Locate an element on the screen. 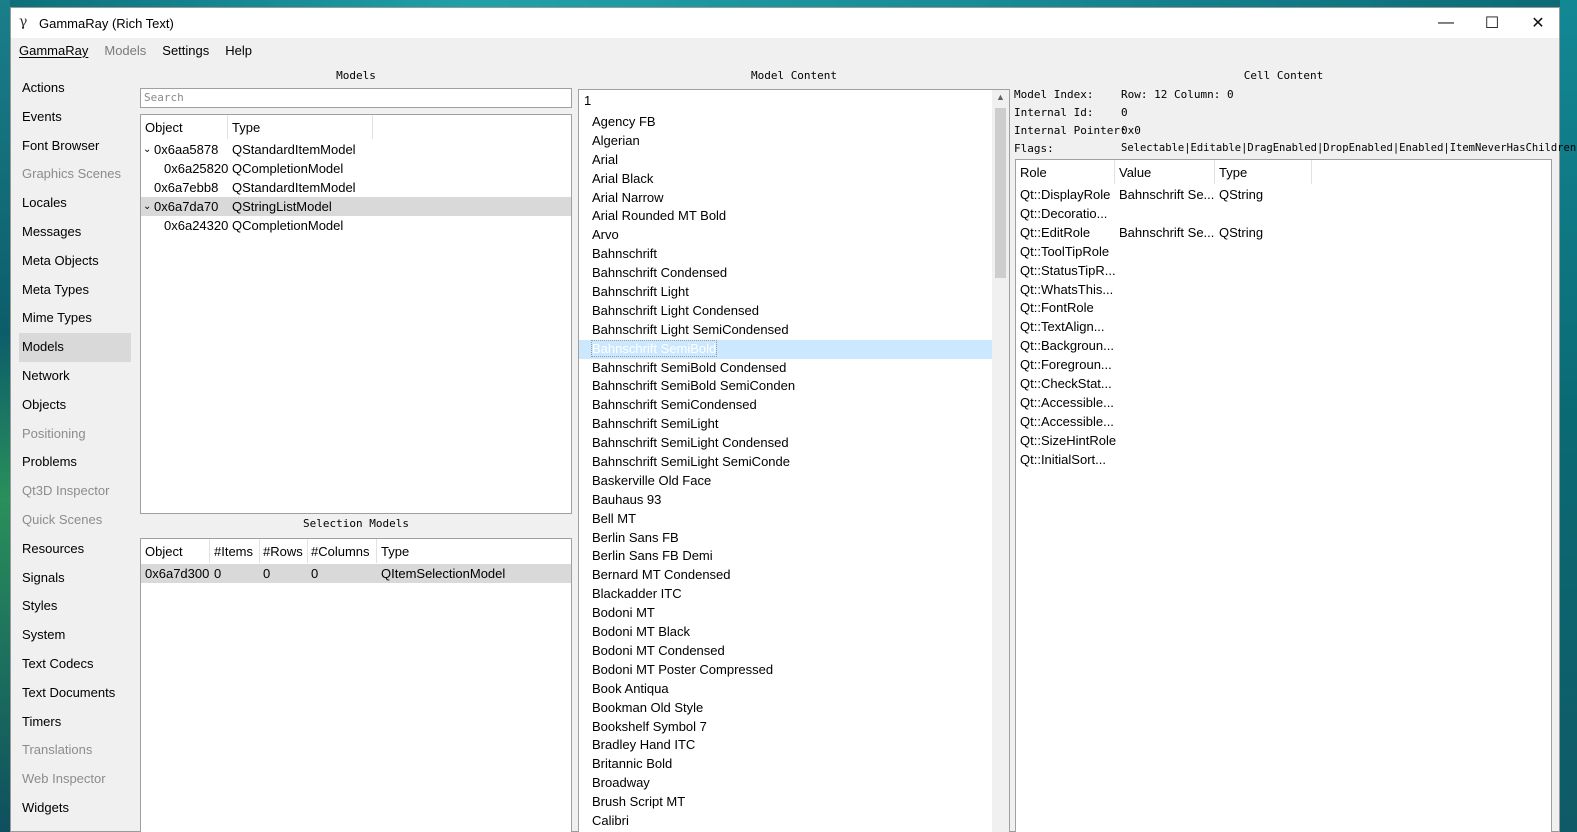 The width and height of the screenshot is (1577, 832). list-item: Bahnschrift Light Condensed is located at coordinates (794, 311).